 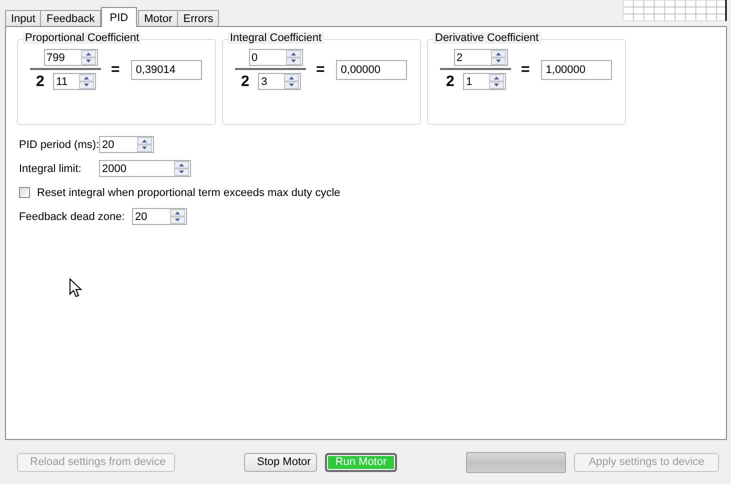 I want to click on group-title: Derivative Coefficient, so click(x=487, y=38).